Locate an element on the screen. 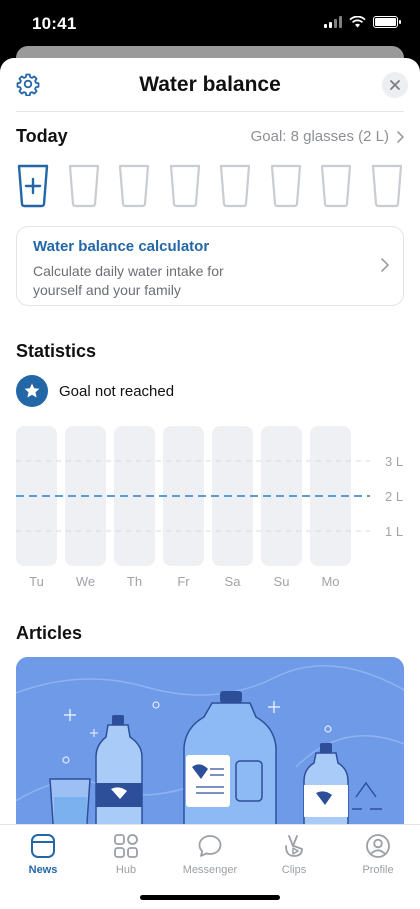 This screenshot has height=909, width=420. tab-label: Hub is located at coordinates (126, 870).